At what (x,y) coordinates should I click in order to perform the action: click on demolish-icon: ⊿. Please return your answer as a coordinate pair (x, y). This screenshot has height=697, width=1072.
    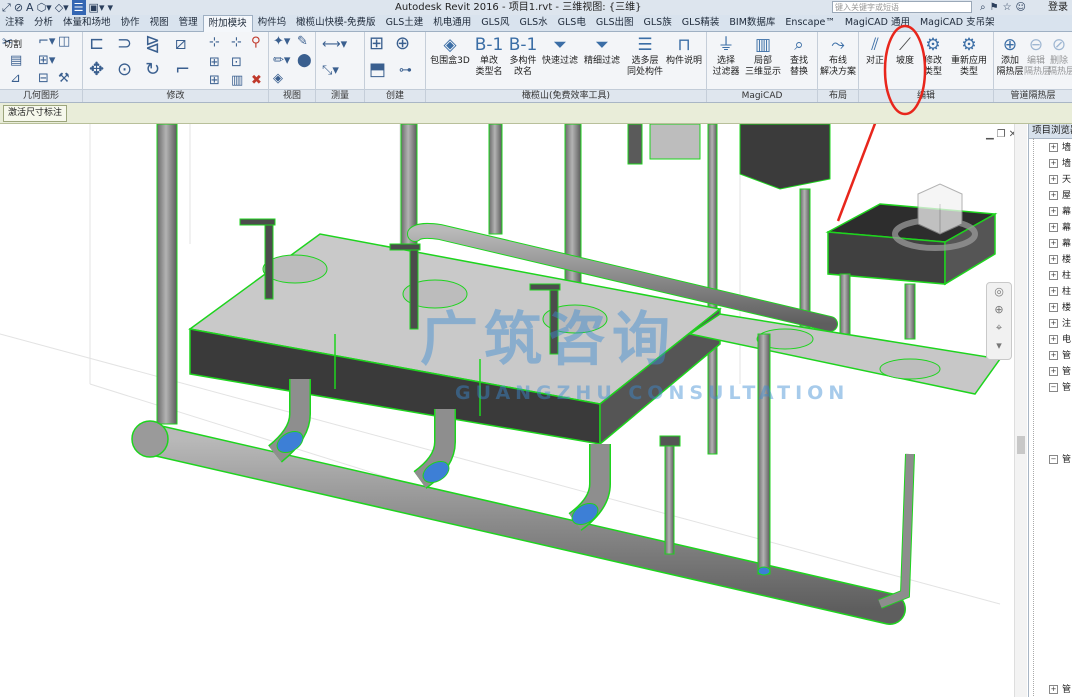
    Looking at the image, I should click on (15, 79).